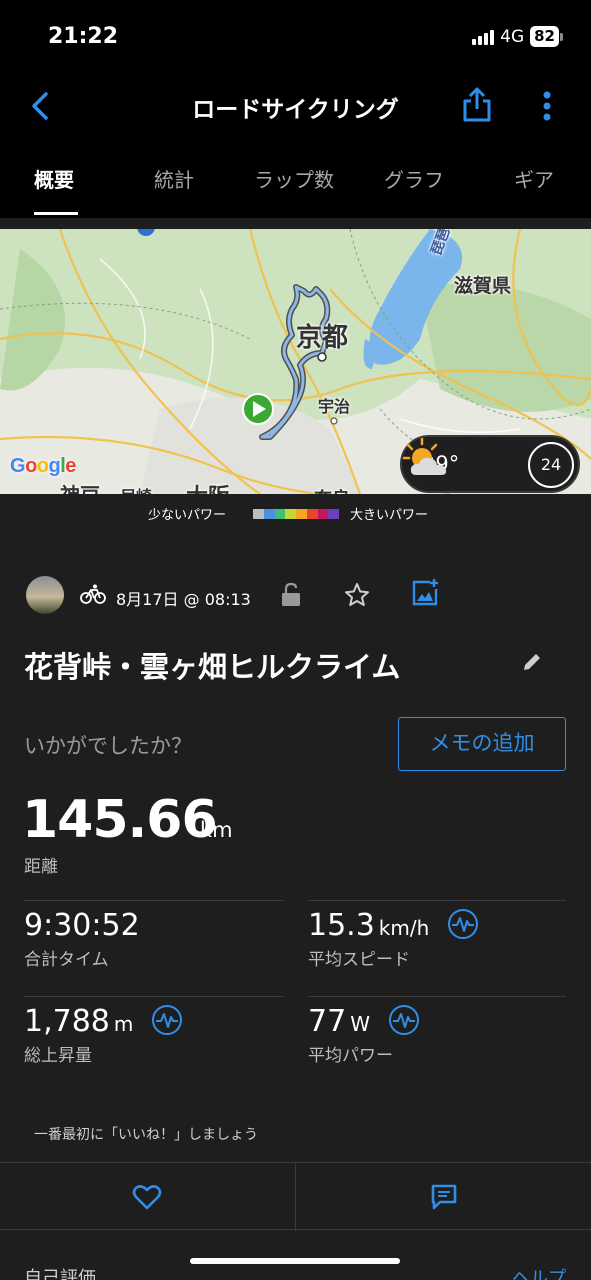  I want to click on share-icon, so click(477, 104).